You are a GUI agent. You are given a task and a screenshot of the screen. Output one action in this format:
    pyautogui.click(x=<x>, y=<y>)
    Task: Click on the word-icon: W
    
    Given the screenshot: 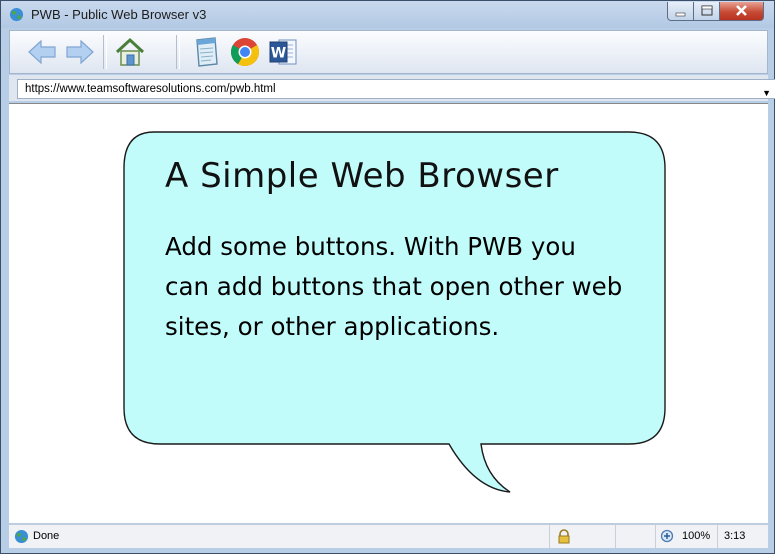 What is the action you would take?
    pyautogui.click(x=283, y=52)
    